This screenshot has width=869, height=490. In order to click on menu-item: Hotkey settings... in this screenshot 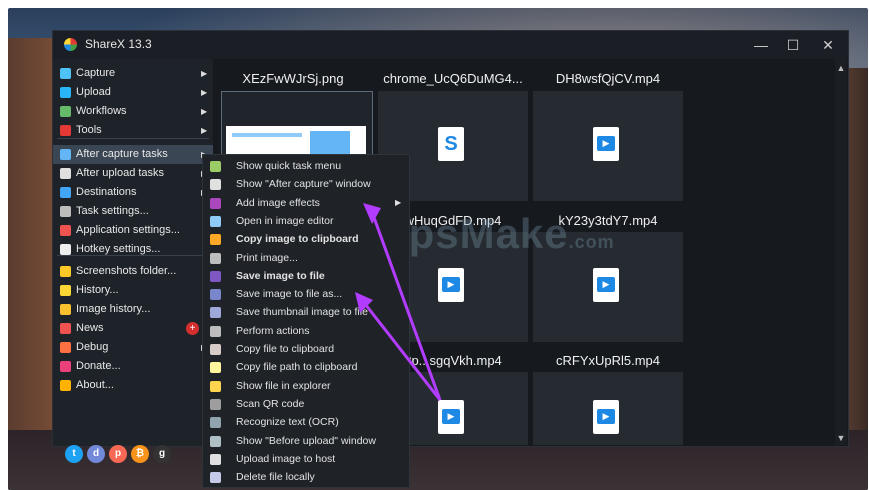, I will do `click(133, 249)`.